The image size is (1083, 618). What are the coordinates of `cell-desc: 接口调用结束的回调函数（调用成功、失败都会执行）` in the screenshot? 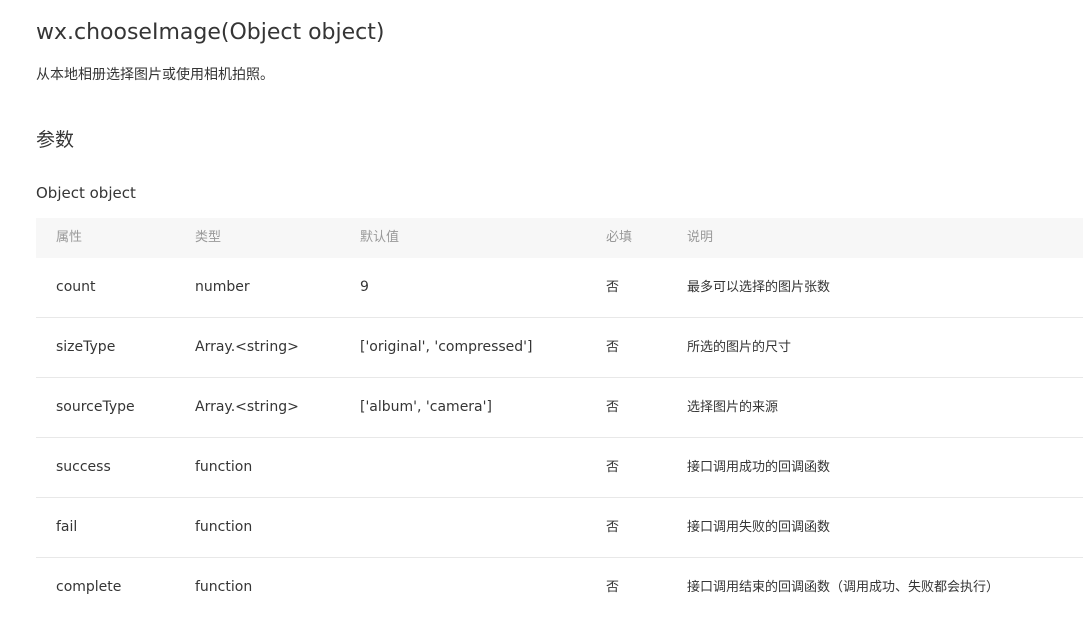 It's located at (843, 587).